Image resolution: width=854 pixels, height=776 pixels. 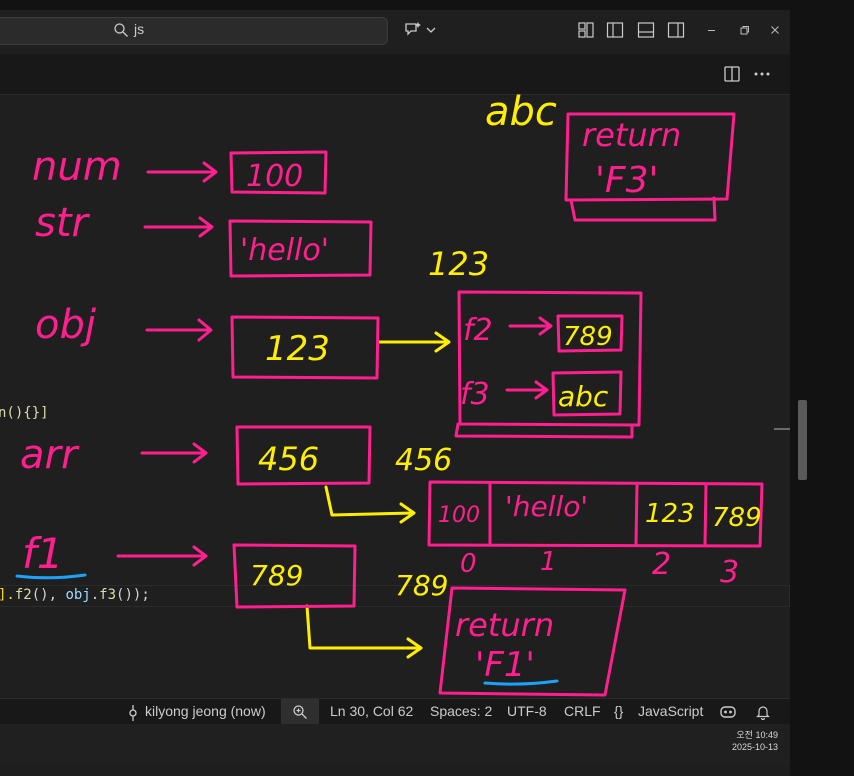 What do you see at coordinates (530, 326) in the screenshot?
I see `arrow-f2` at bounding box center [530, 326].